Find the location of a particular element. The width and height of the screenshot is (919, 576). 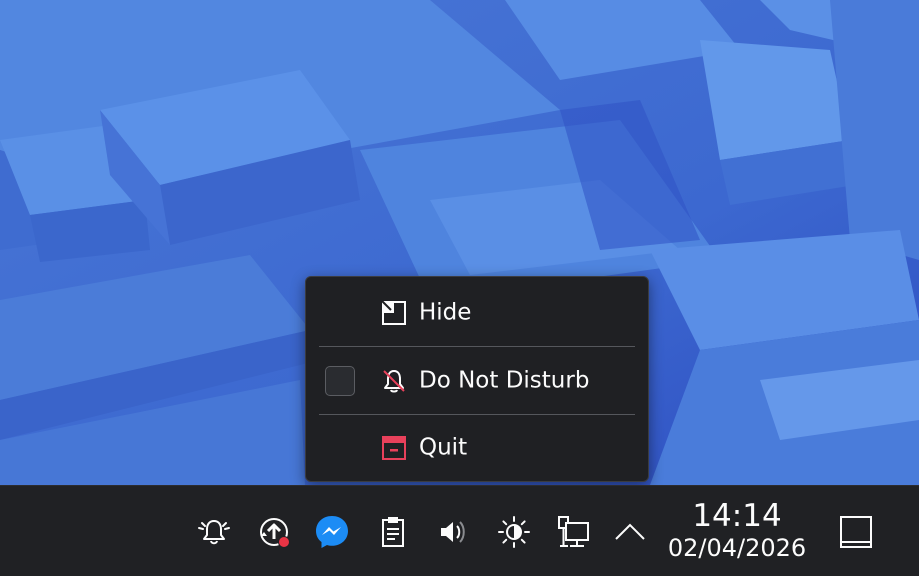

menu-item-label: Do Not Disturb is located at coordinates (504, 380).